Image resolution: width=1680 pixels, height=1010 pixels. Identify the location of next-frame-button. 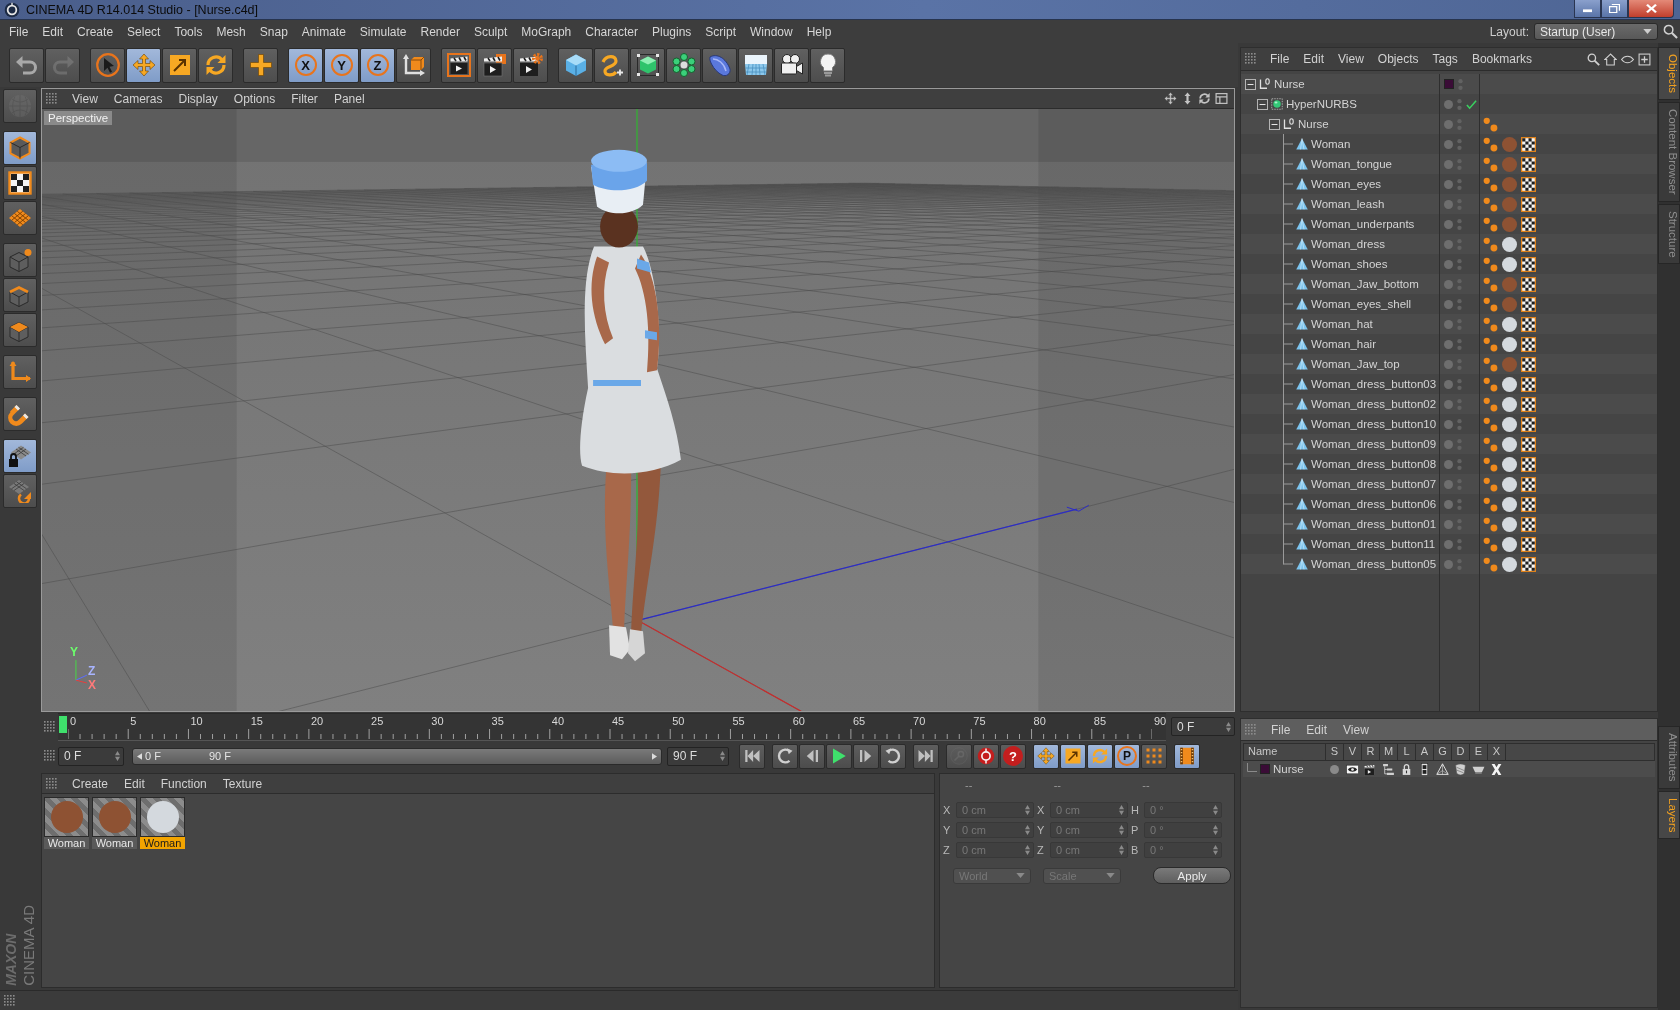
(866, 756).